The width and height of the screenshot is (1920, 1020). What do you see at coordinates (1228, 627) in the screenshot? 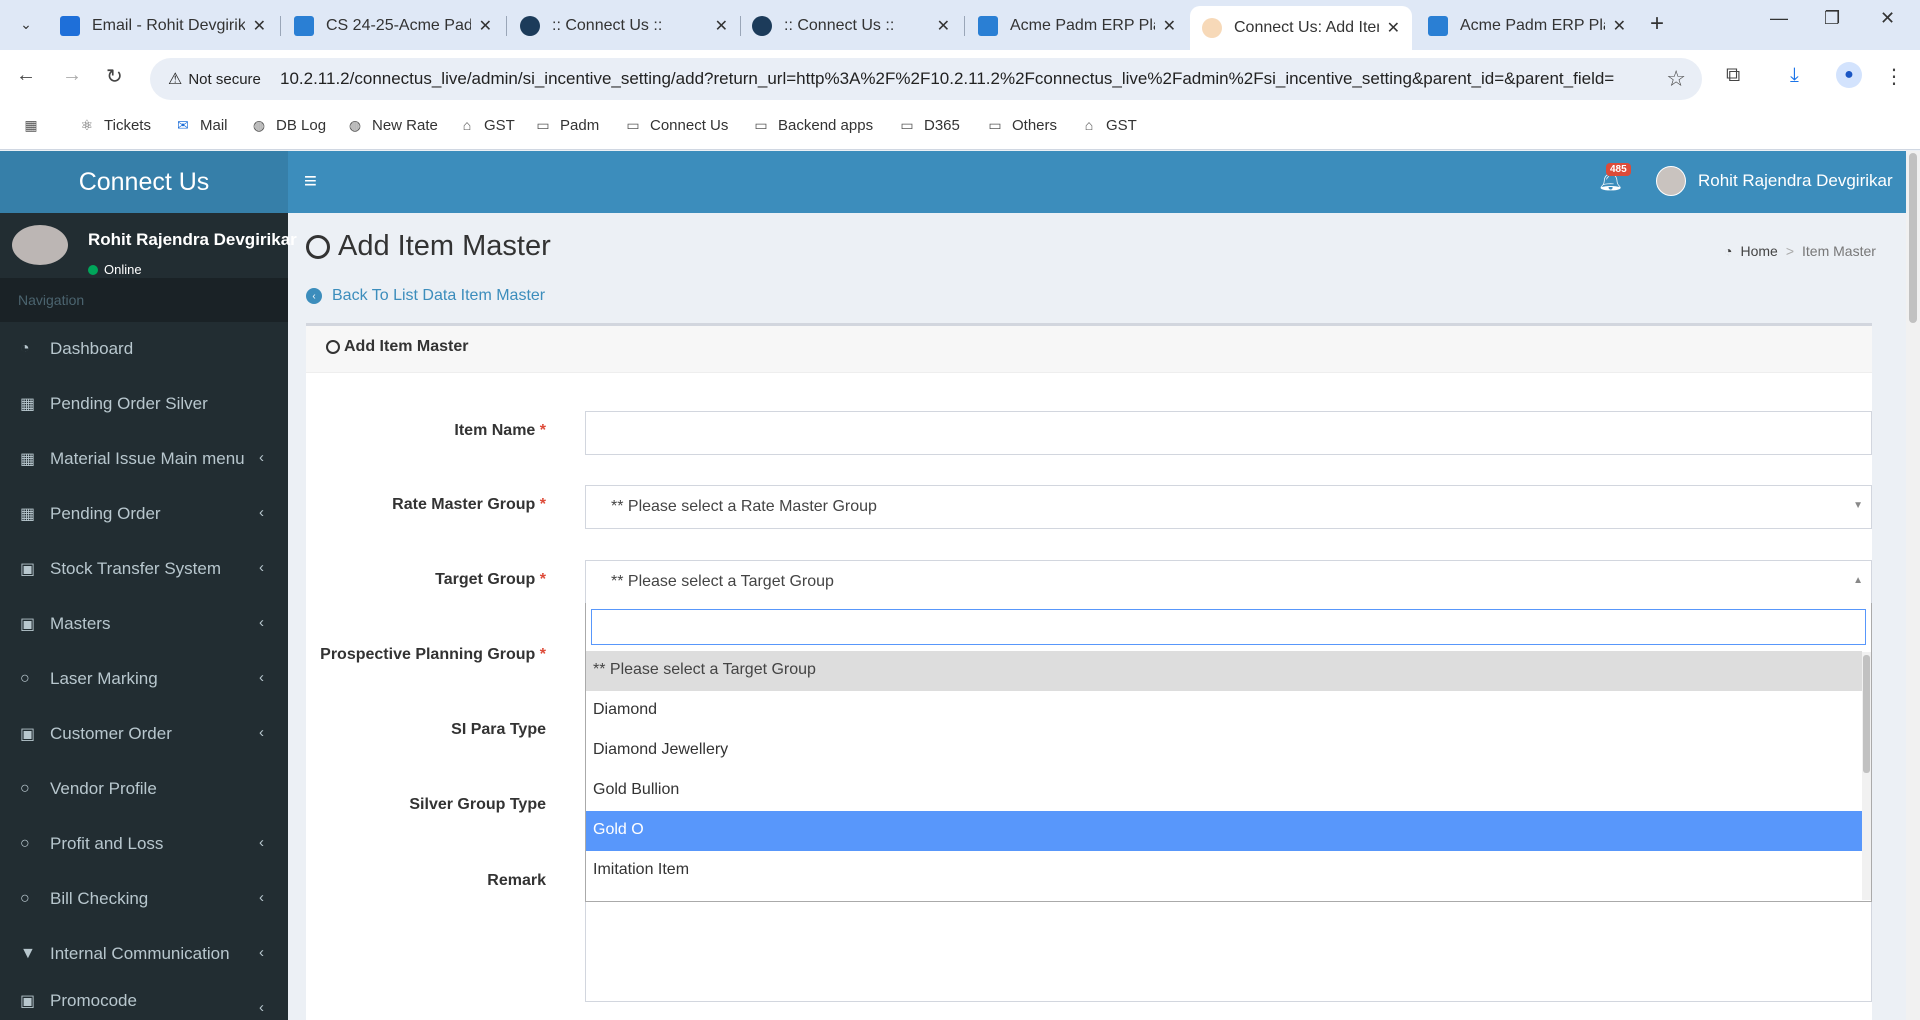
I see `dropdown-search-input` at bounding box center [1228, 627].